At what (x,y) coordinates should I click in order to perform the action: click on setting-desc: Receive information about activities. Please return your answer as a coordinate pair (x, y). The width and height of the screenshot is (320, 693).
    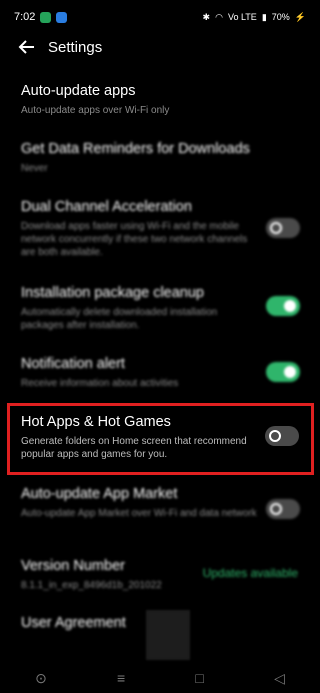
    Looking at the image, I should click on (100, 383).